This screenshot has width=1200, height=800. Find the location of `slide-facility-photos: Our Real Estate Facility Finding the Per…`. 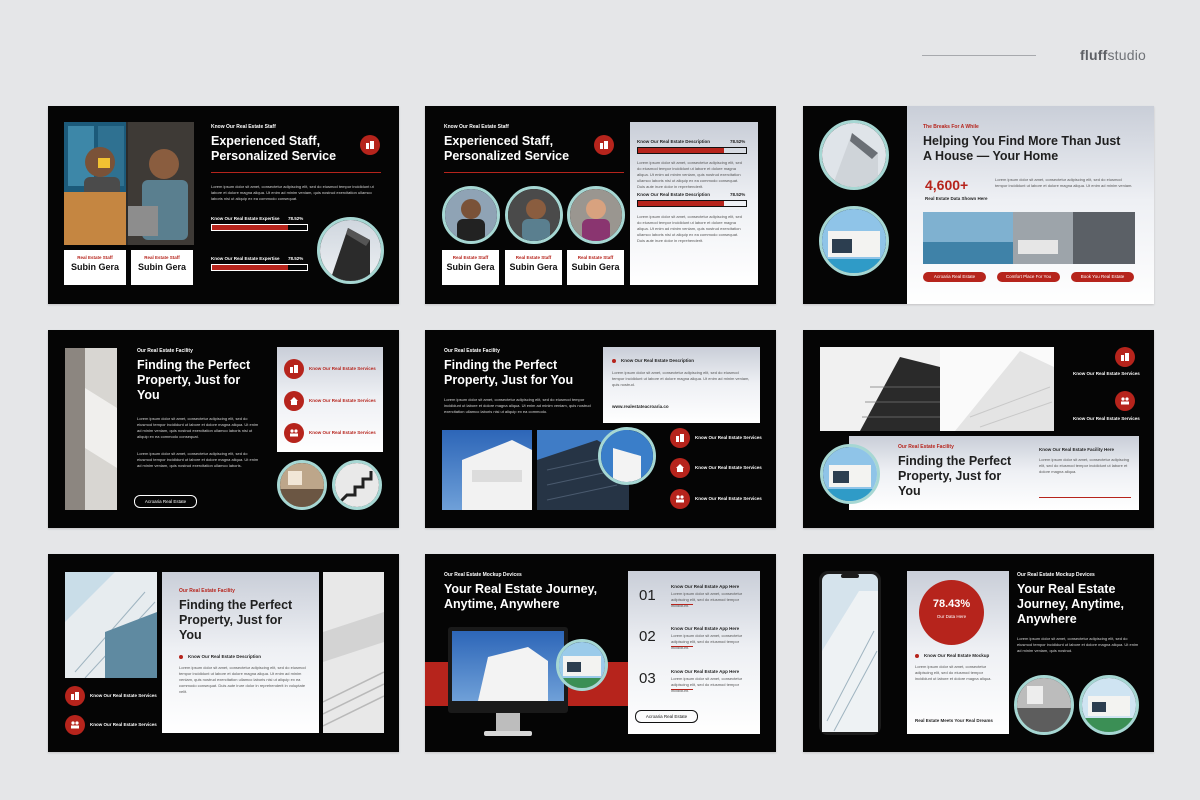

slide-facility-photos: Our Real Estate Facility Finding the Per… is located at coordinates (600, 429).